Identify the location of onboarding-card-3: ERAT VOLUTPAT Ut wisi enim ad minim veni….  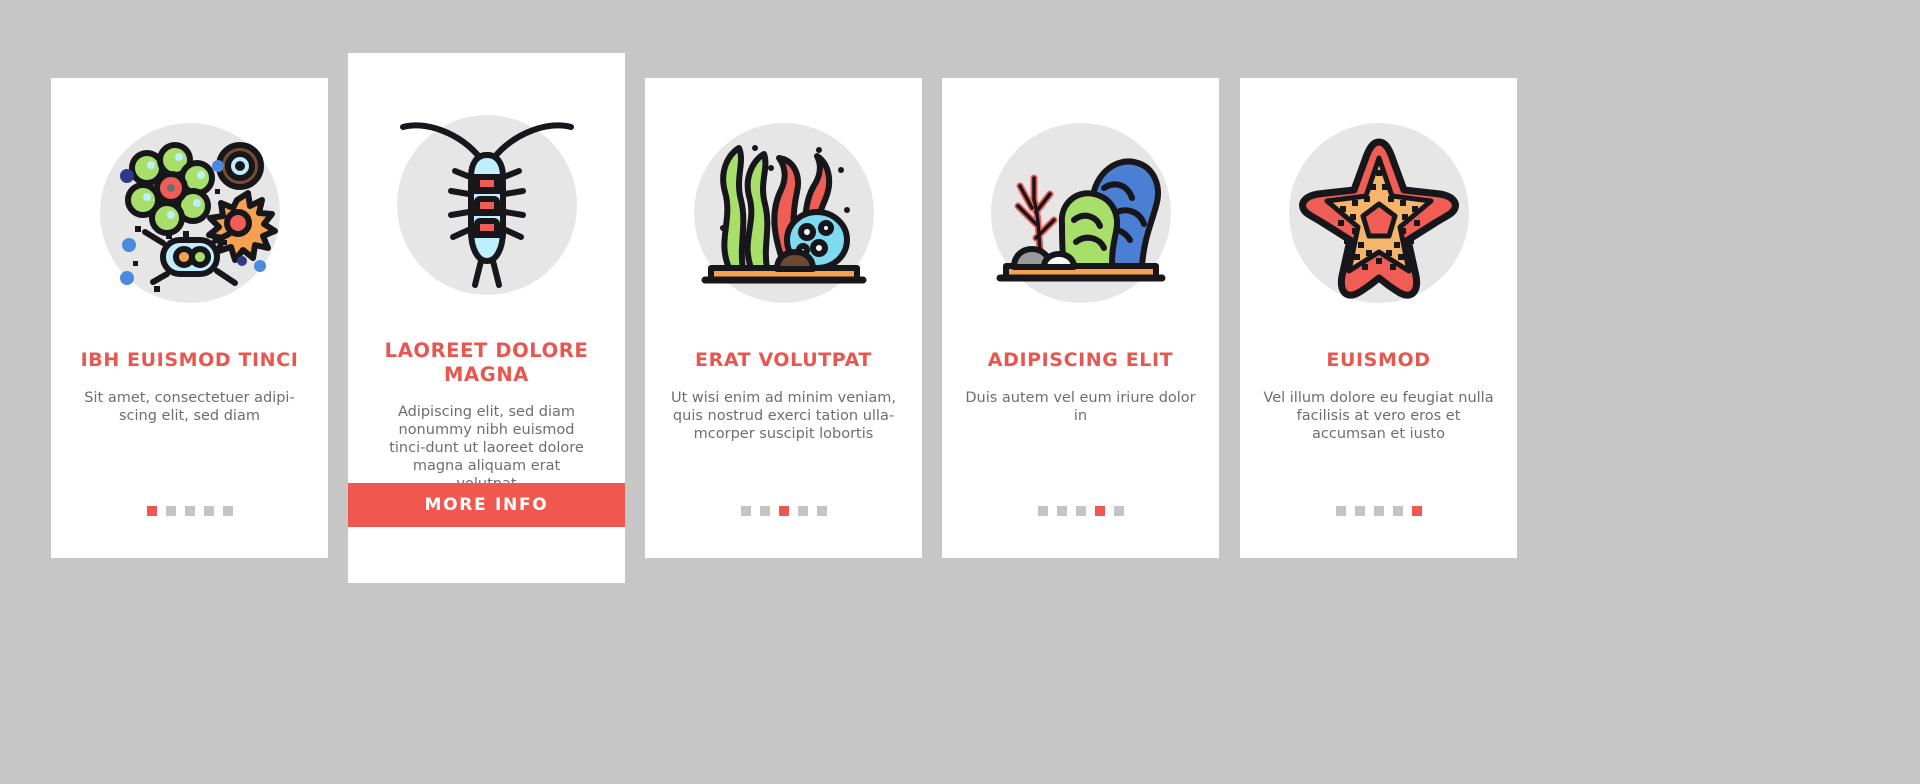
(783, 318).